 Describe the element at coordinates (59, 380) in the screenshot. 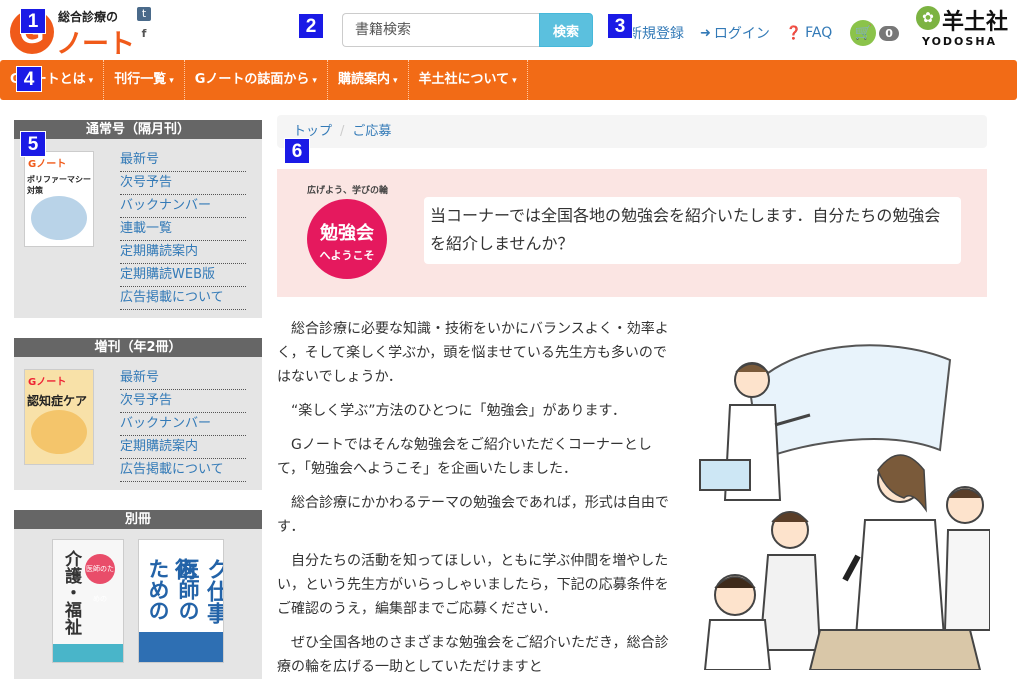

I see `cover-brand: Gノート` at that location.